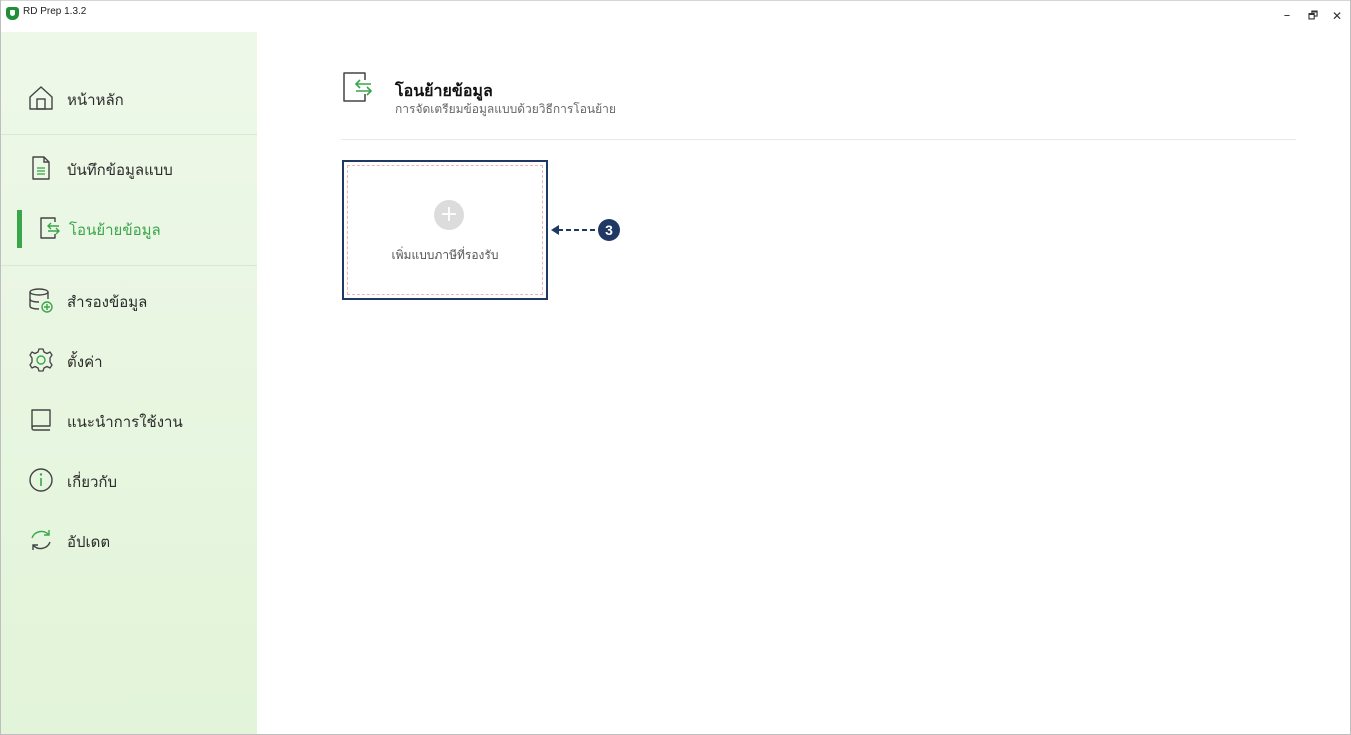  I want to click on add-tax-form-card: + เพิ่มแบบภาษีที่รองรับ, so click(445, 230).